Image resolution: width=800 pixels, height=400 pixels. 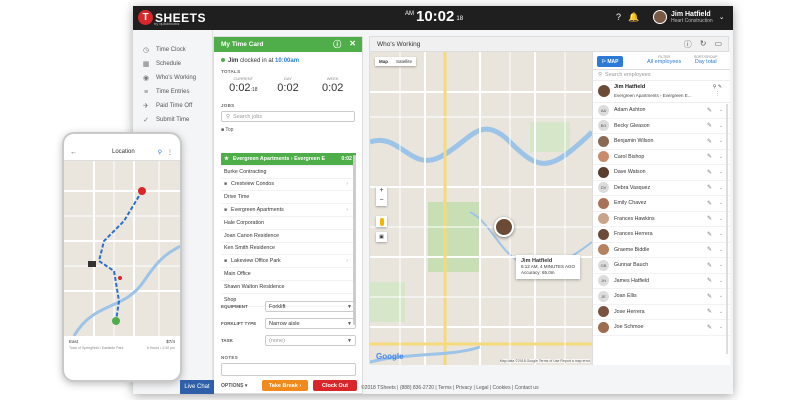 What do you see at coordinates (661, 312) in the screenshot?
I see `employee-row: Jose Herrera ✎ ⌄` at bounding box center [661, 312].